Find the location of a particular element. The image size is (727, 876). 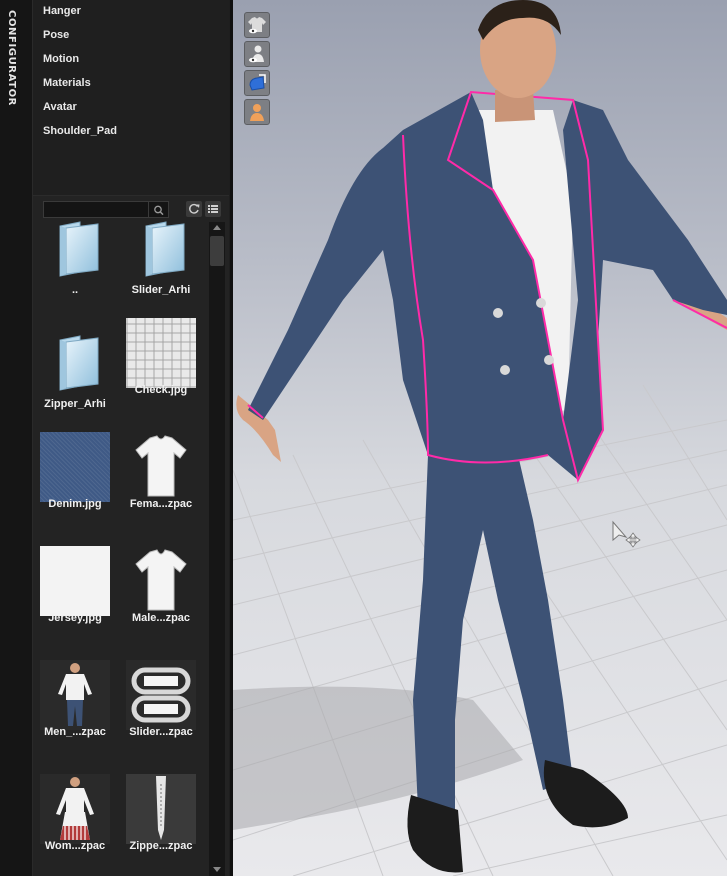

library-item: Zipper_Arhi is located at coordinates (75, 388).